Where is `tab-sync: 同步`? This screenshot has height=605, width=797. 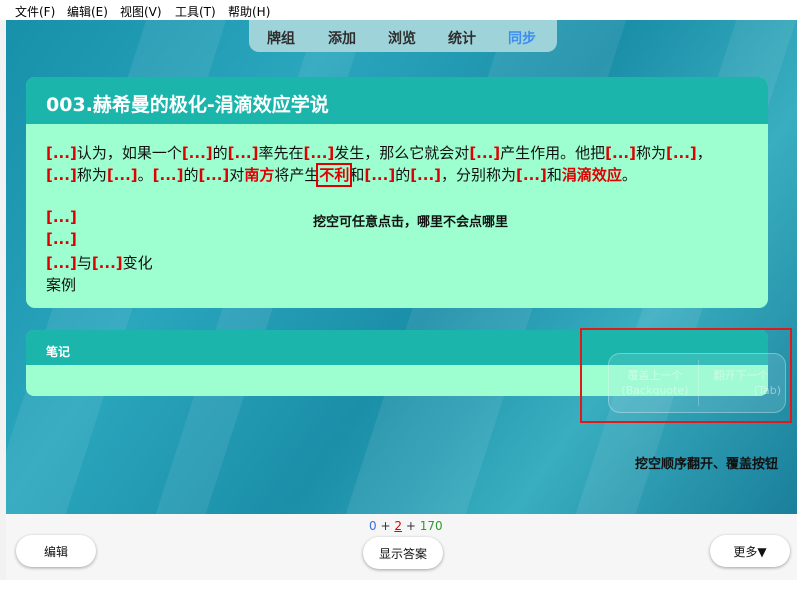 tab-sync: 同步 is located at coordinates (522, 38).